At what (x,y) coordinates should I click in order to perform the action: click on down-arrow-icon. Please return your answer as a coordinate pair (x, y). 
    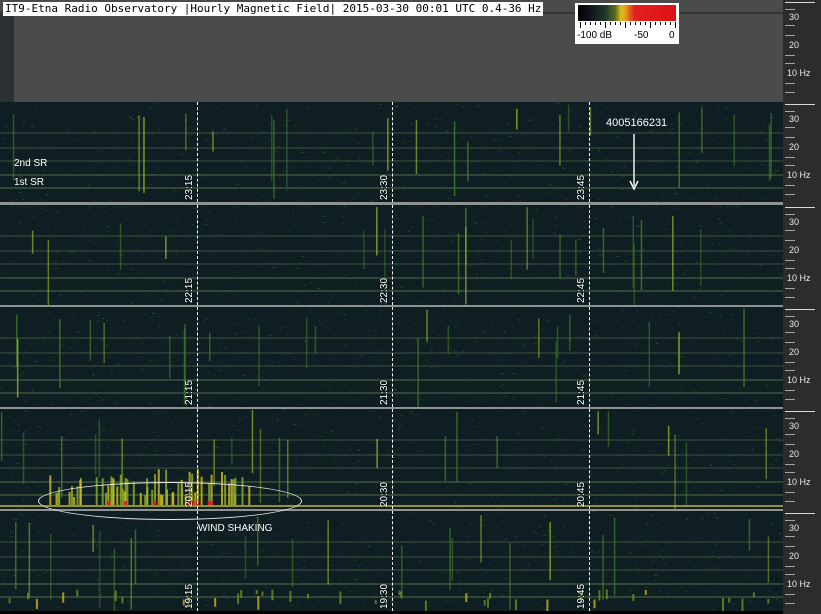
    Looking at the image, I should click on (634, 162).